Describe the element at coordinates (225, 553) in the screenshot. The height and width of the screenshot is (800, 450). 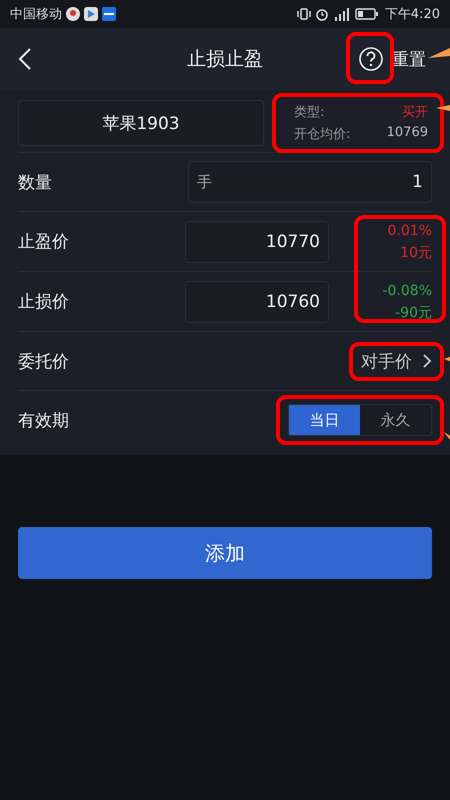
I see `add-button: 添加` at that location.